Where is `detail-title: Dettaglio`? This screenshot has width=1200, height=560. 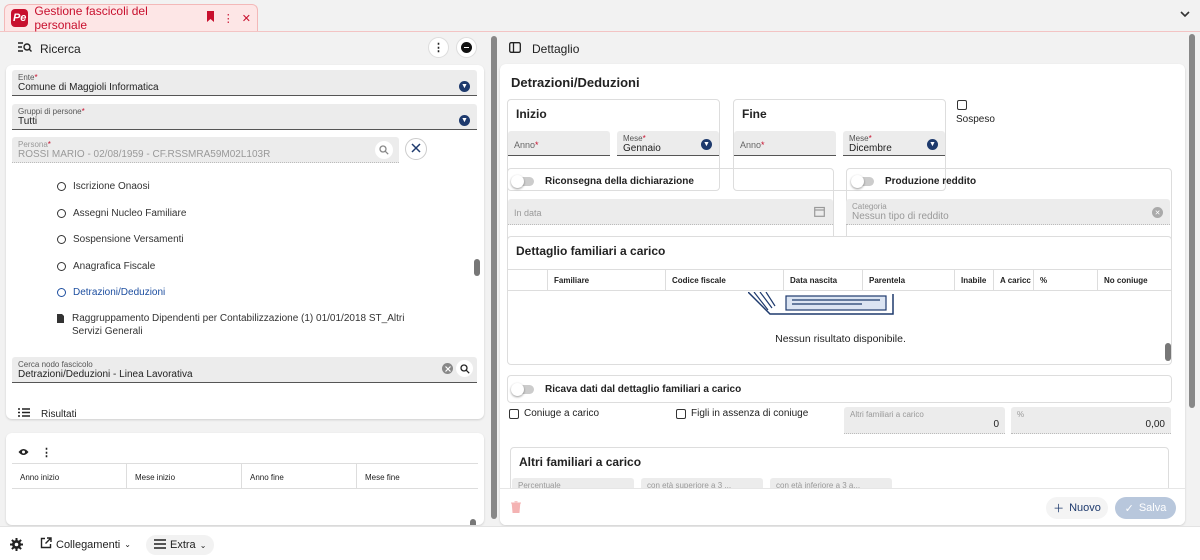
detail-title: Dettaglio is located at coordinates (556, 49).